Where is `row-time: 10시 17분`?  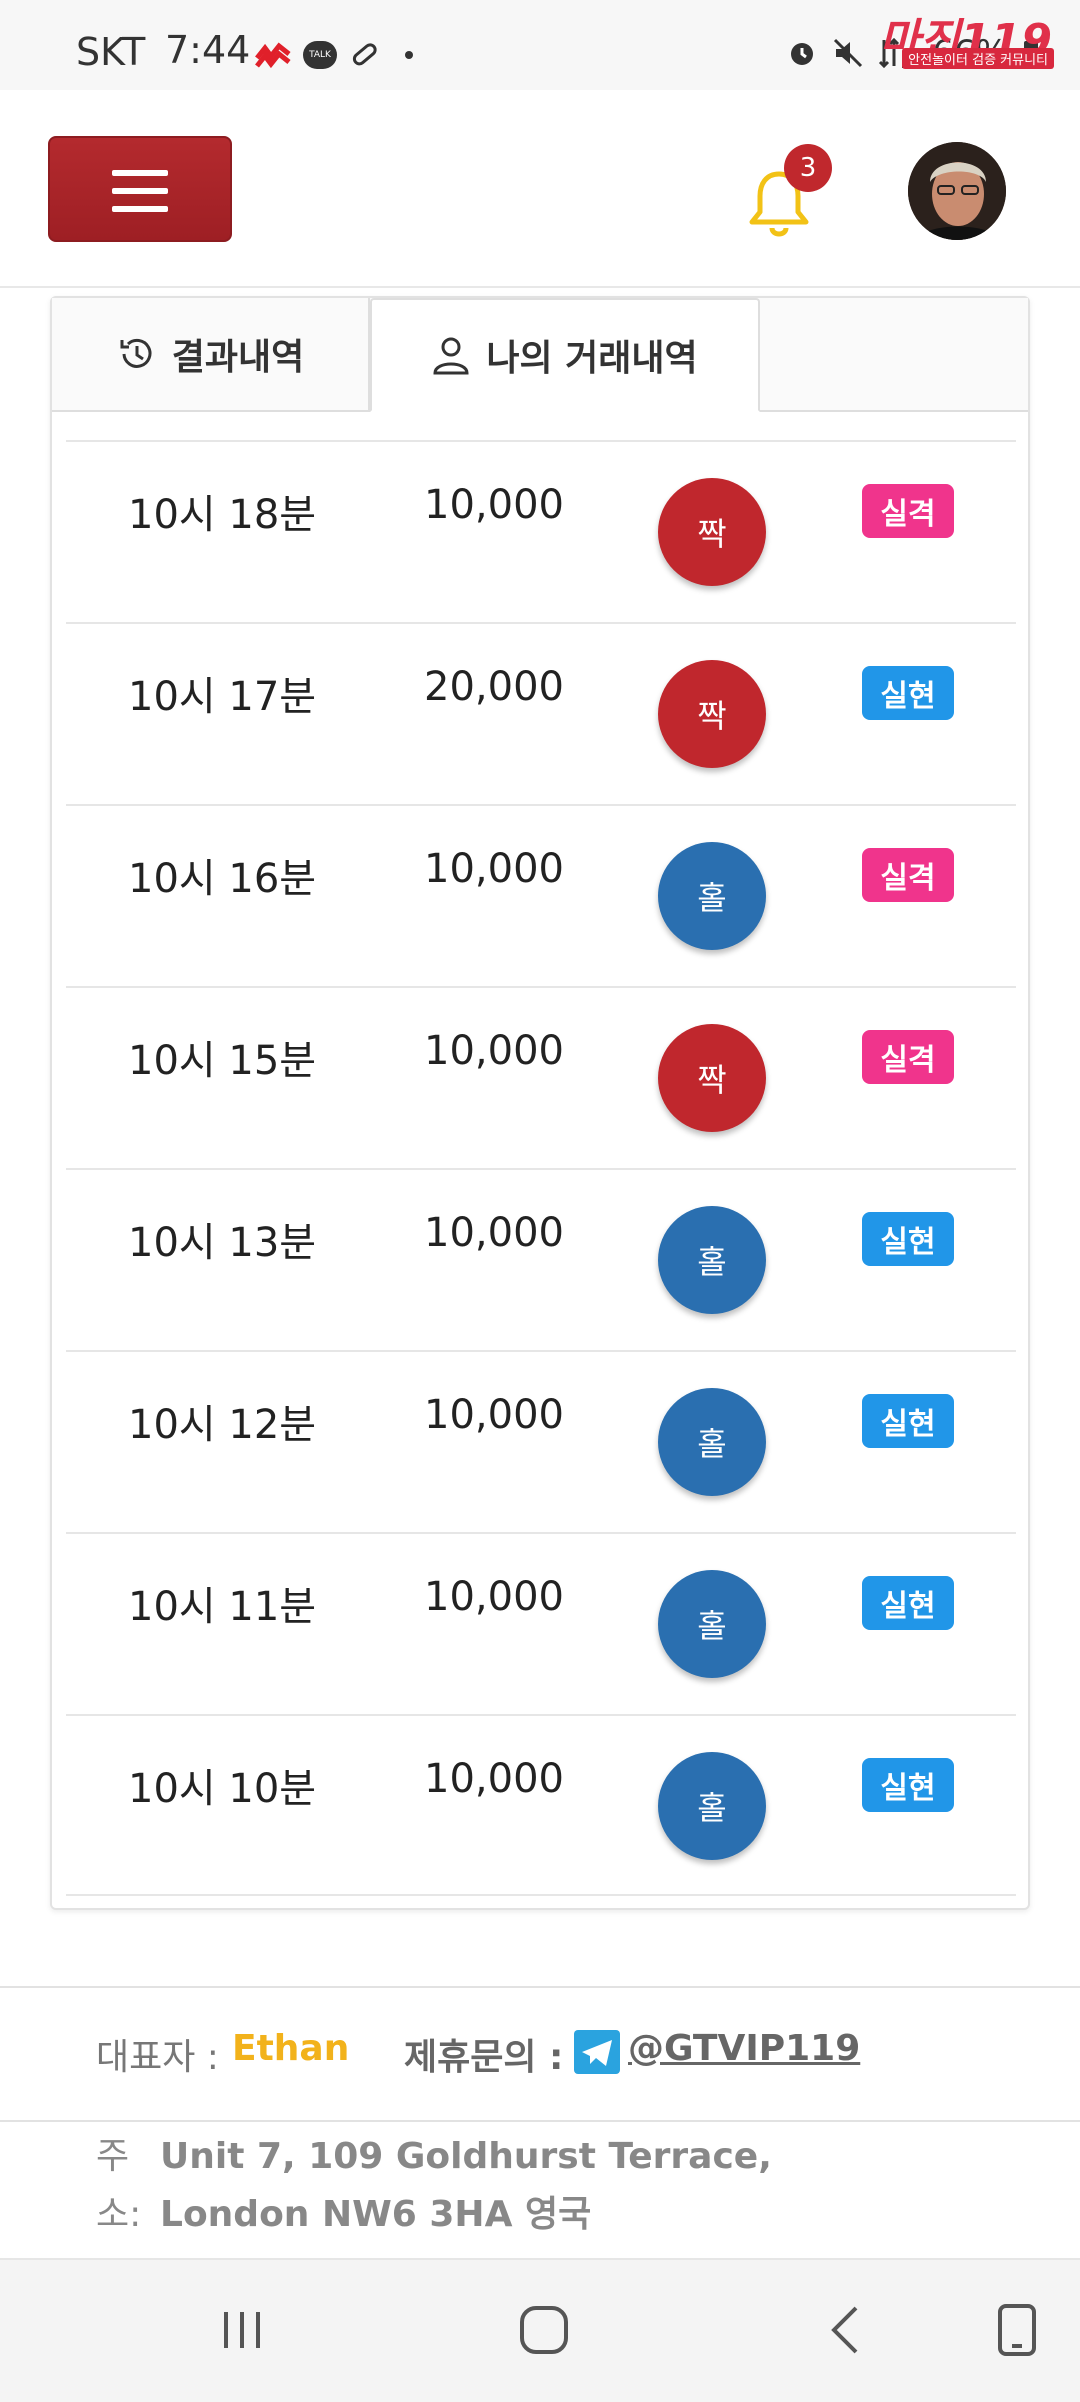
row-time: 10시 17분 is located at coordinates (222, 697).